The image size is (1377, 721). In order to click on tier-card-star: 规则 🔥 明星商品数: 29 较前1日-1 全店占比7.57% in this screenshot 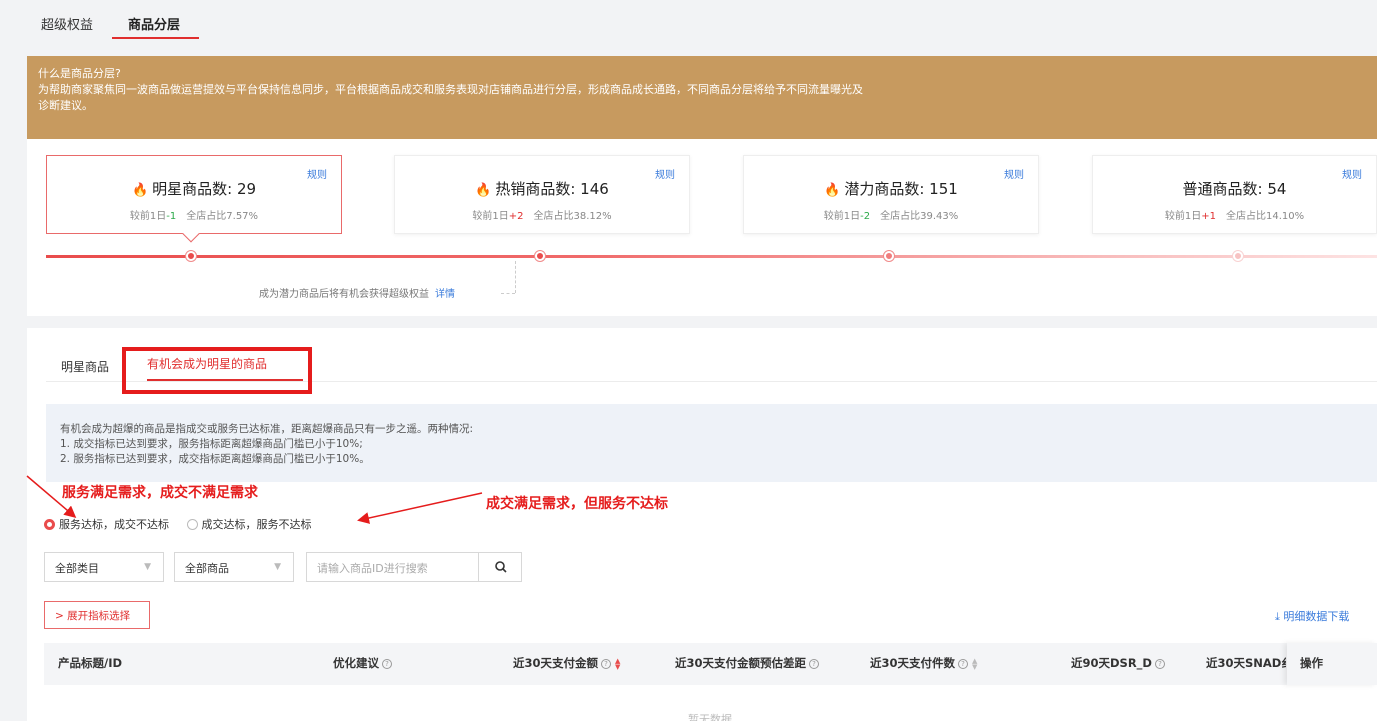, I will do `click(194, 199)`.